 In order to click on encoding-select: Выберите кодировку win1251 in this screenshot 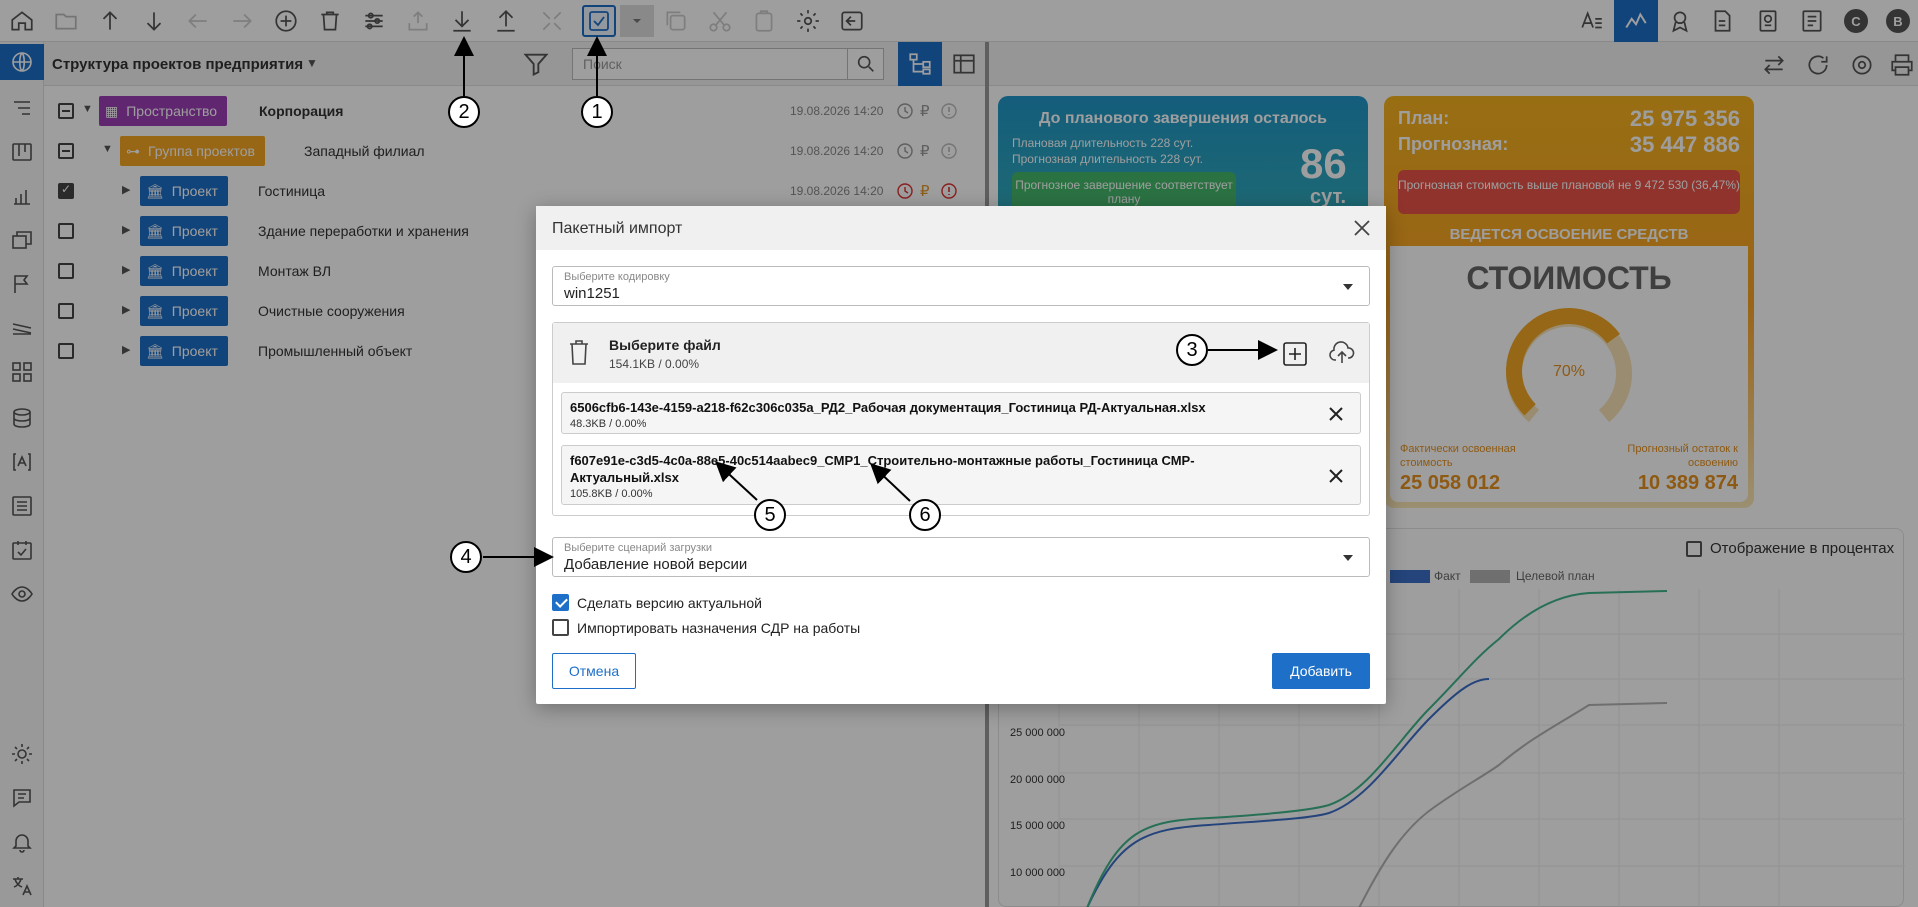, I will do `click(961, 286)`.